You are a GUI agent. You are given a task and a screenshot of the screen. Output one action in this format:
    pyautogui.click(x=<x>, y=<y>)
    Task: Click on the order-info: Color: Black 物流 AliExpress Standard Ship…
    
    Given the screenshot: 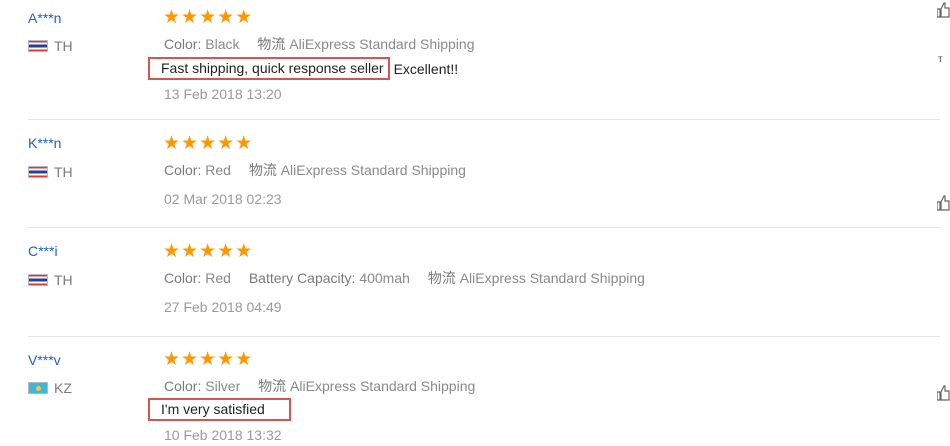 What is the action you would take?
    pyautogui.click(x=319, y=44)
    